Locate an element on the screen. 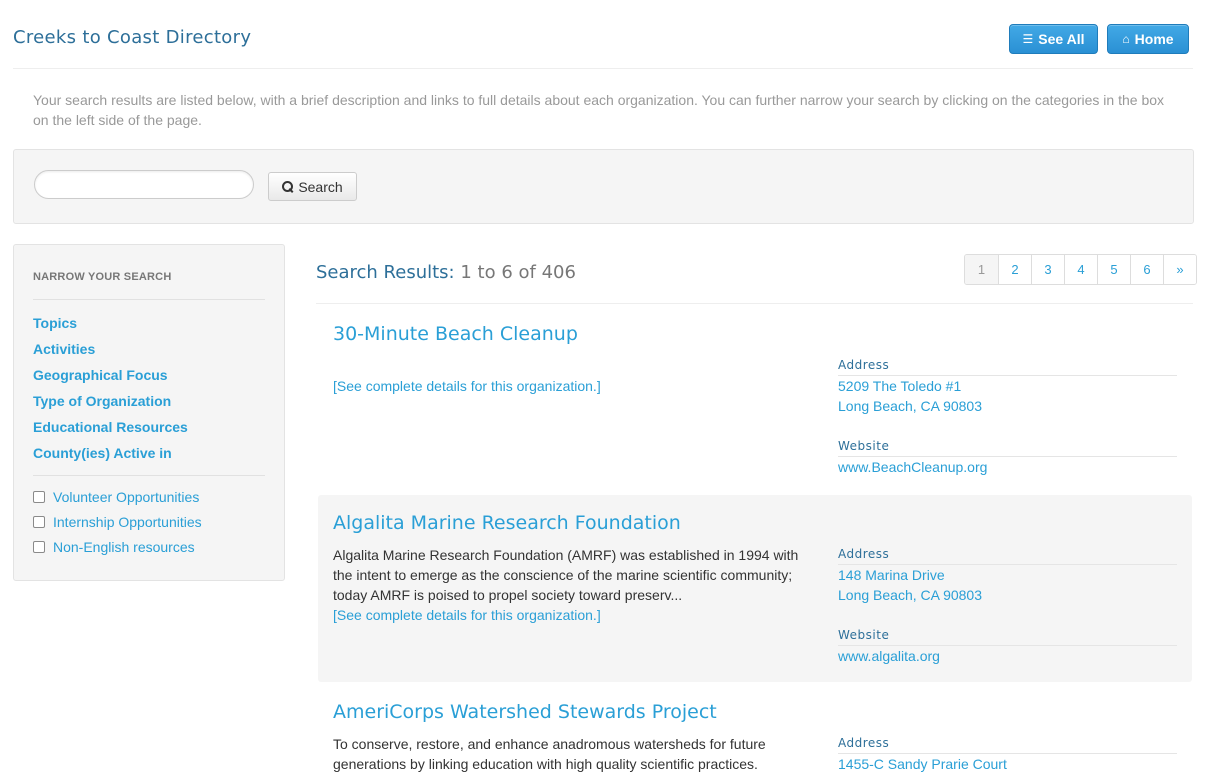 This screenshot has height=779, width=1217. org-name: Algalita Marine Research Foundation is located at coordinates (507, 523).